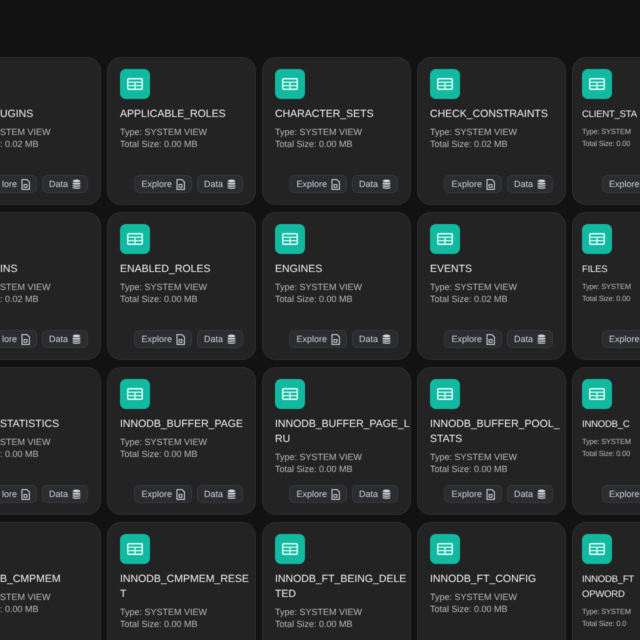 Image resolution: width=640 pixels, height=640 pixels. I want to click on table-name: CHARACTER_SETS, so click(324, 114).